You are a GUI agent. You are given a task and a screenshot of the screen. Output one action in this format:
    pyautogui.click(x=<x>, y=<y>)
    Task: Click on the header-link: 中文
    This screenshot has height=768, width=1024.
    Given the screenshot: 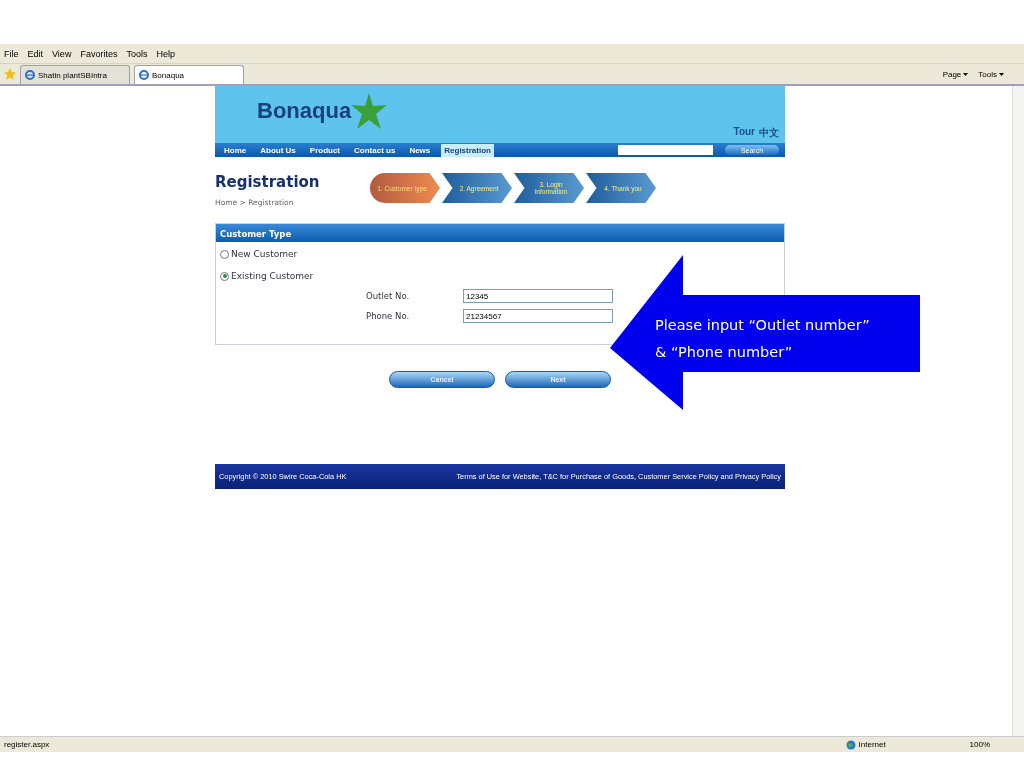 What is the action you would take?
    pyautogui.click(x=769, y=133)
    